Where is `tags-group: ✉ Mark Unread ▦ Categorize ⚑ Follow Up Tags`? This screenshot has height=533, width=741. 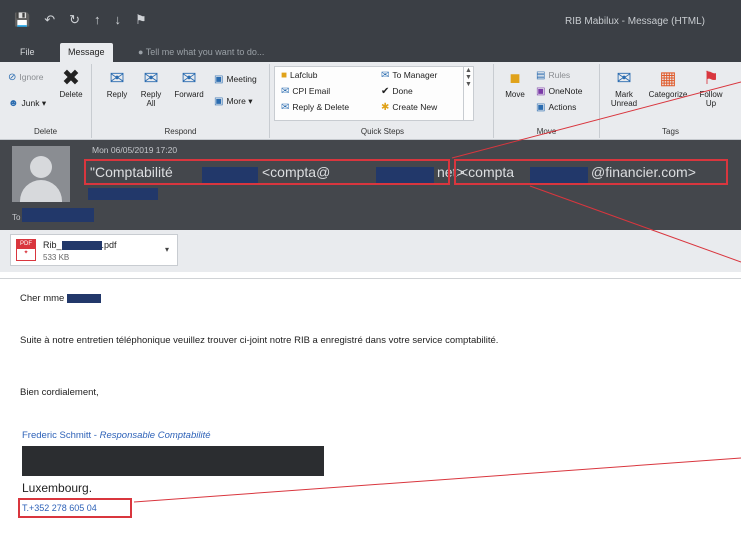
tags-group: ✉ Mark Unread ▦ Categorize ⚑ Follow Up Tags is located at coordinates (670, 101).